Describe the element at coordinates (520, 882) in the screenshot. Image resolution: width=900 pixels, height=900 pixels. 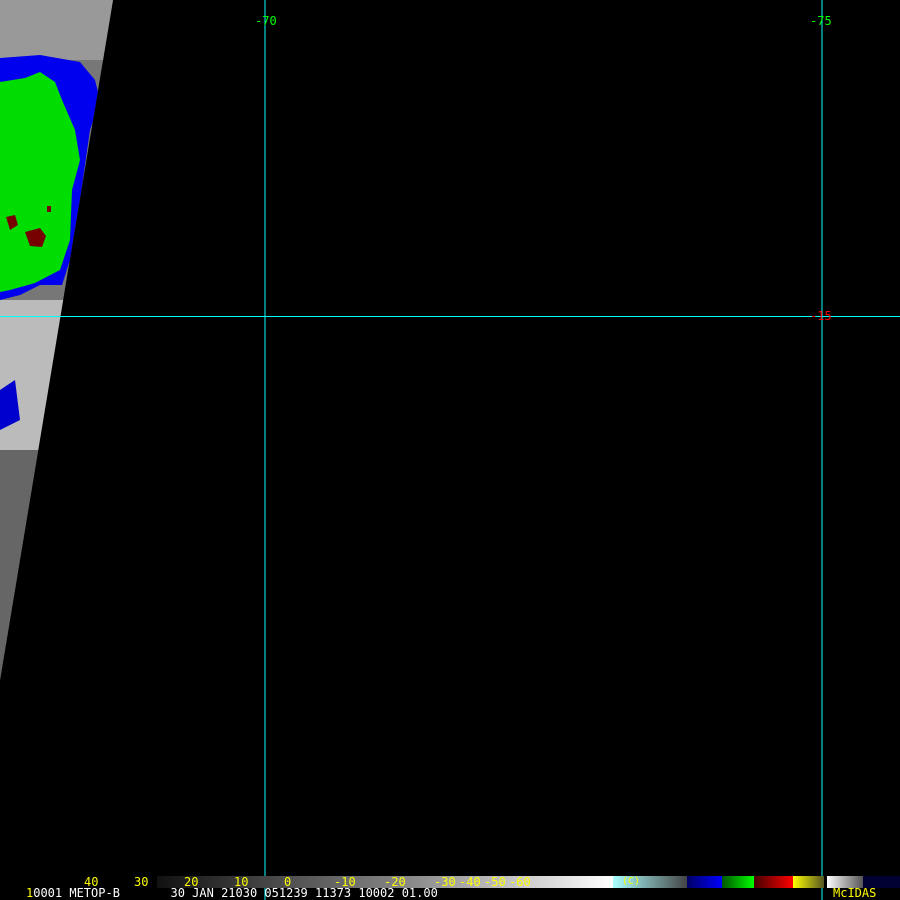
I see `scale-tick: -60` at that location.